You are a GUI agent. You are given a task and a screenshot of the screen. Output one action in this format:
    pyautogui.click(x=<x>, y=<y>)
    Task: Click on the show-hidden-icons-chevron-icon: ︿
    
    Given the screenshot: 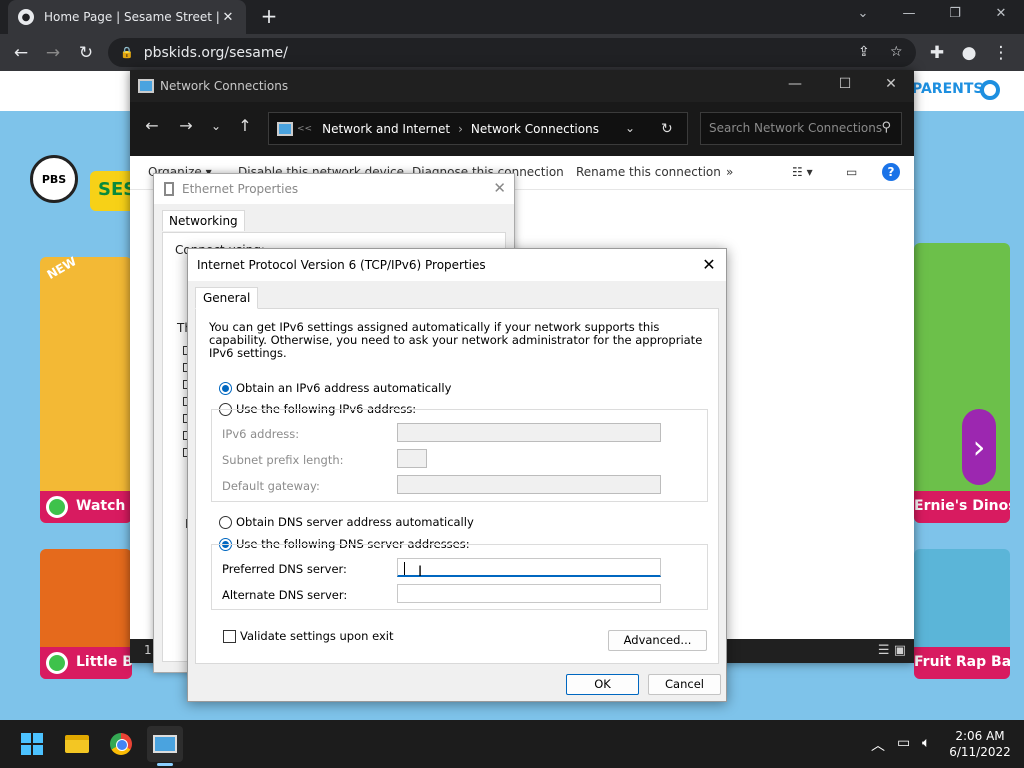 What is the action you would take?
    pyautogui.click(x=878, y=745)
    